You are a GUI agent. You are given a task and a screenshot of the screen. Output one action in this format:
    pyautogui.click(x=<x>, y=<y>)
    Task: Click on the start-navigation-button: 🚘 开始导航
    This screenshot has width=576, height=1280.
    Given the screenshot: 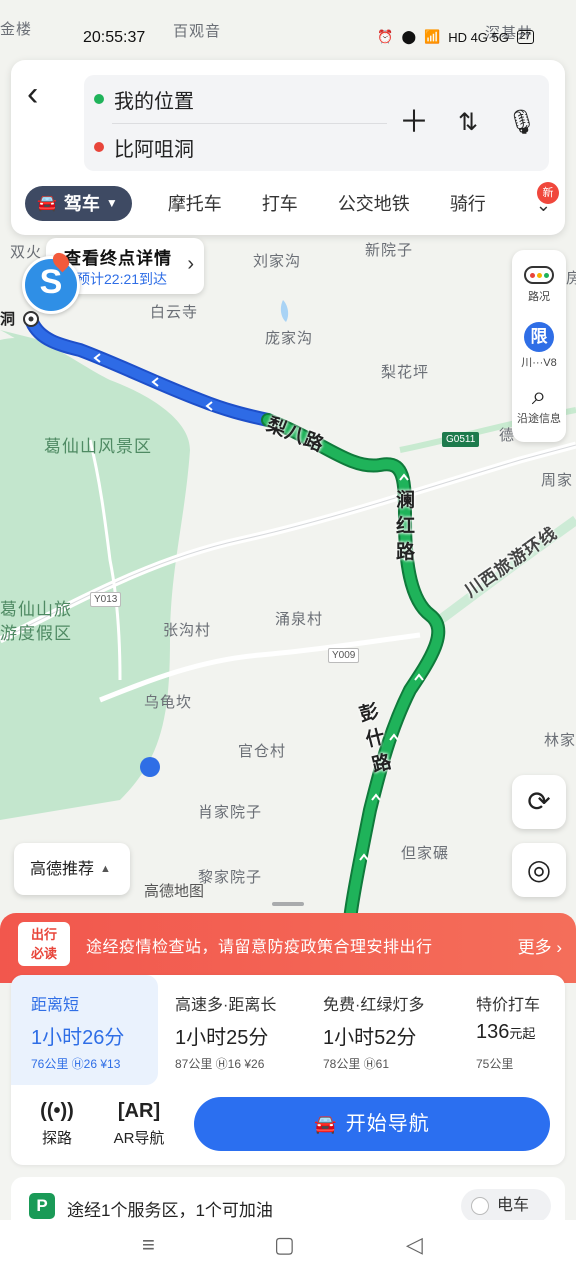 What is the action you would take?
    pyautogui.click(x=372, y=1124)
    